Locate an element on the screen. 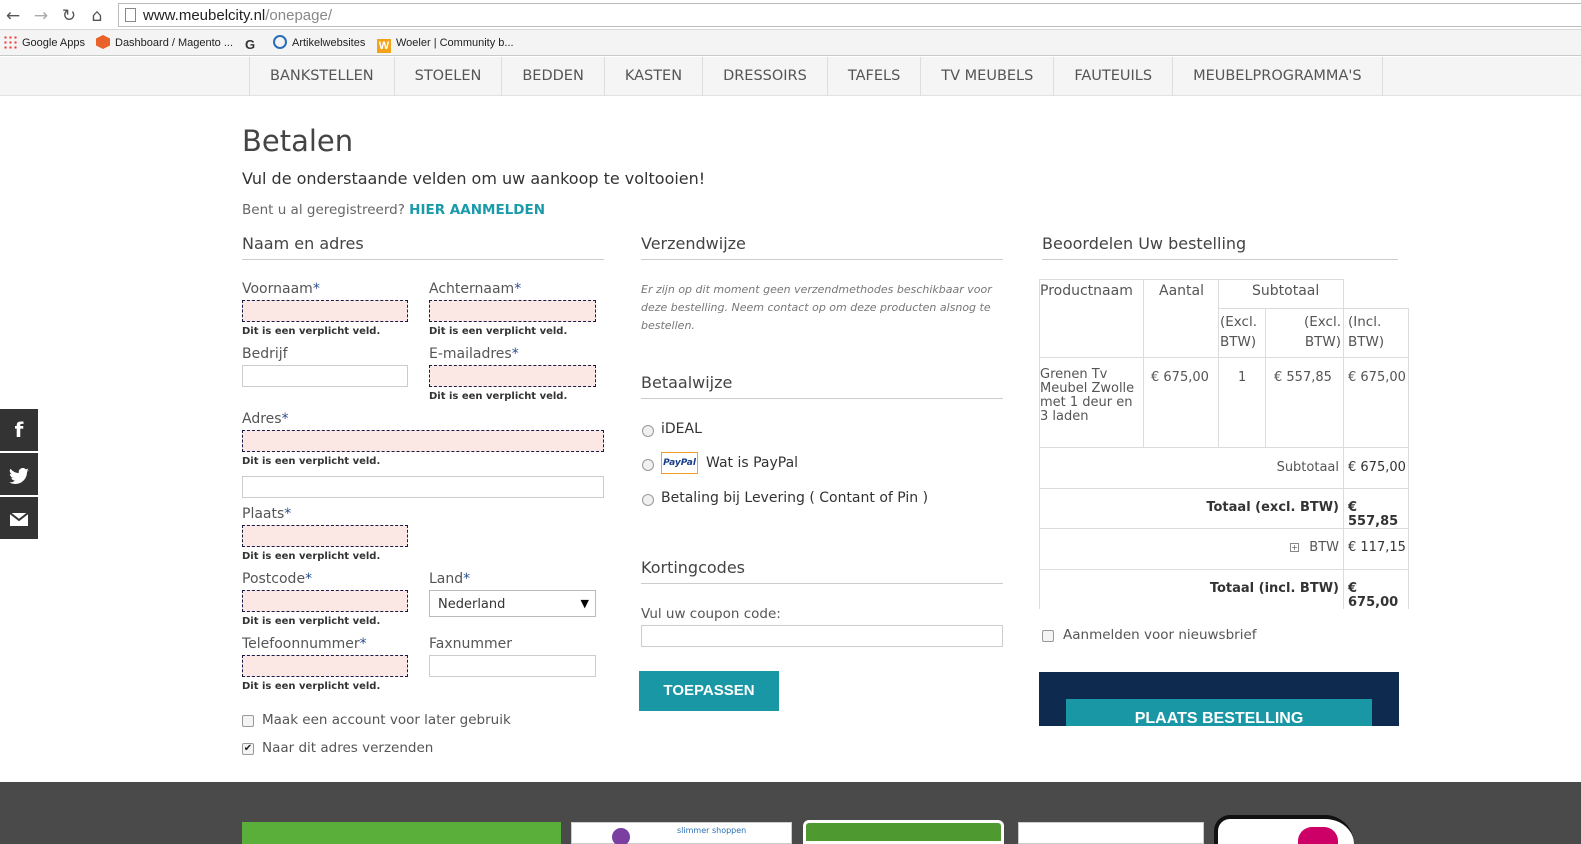 This screenshot has width=1581, height=844. create-account-label: Maak een account voor later gebruik is located at coordinates (386, 720).